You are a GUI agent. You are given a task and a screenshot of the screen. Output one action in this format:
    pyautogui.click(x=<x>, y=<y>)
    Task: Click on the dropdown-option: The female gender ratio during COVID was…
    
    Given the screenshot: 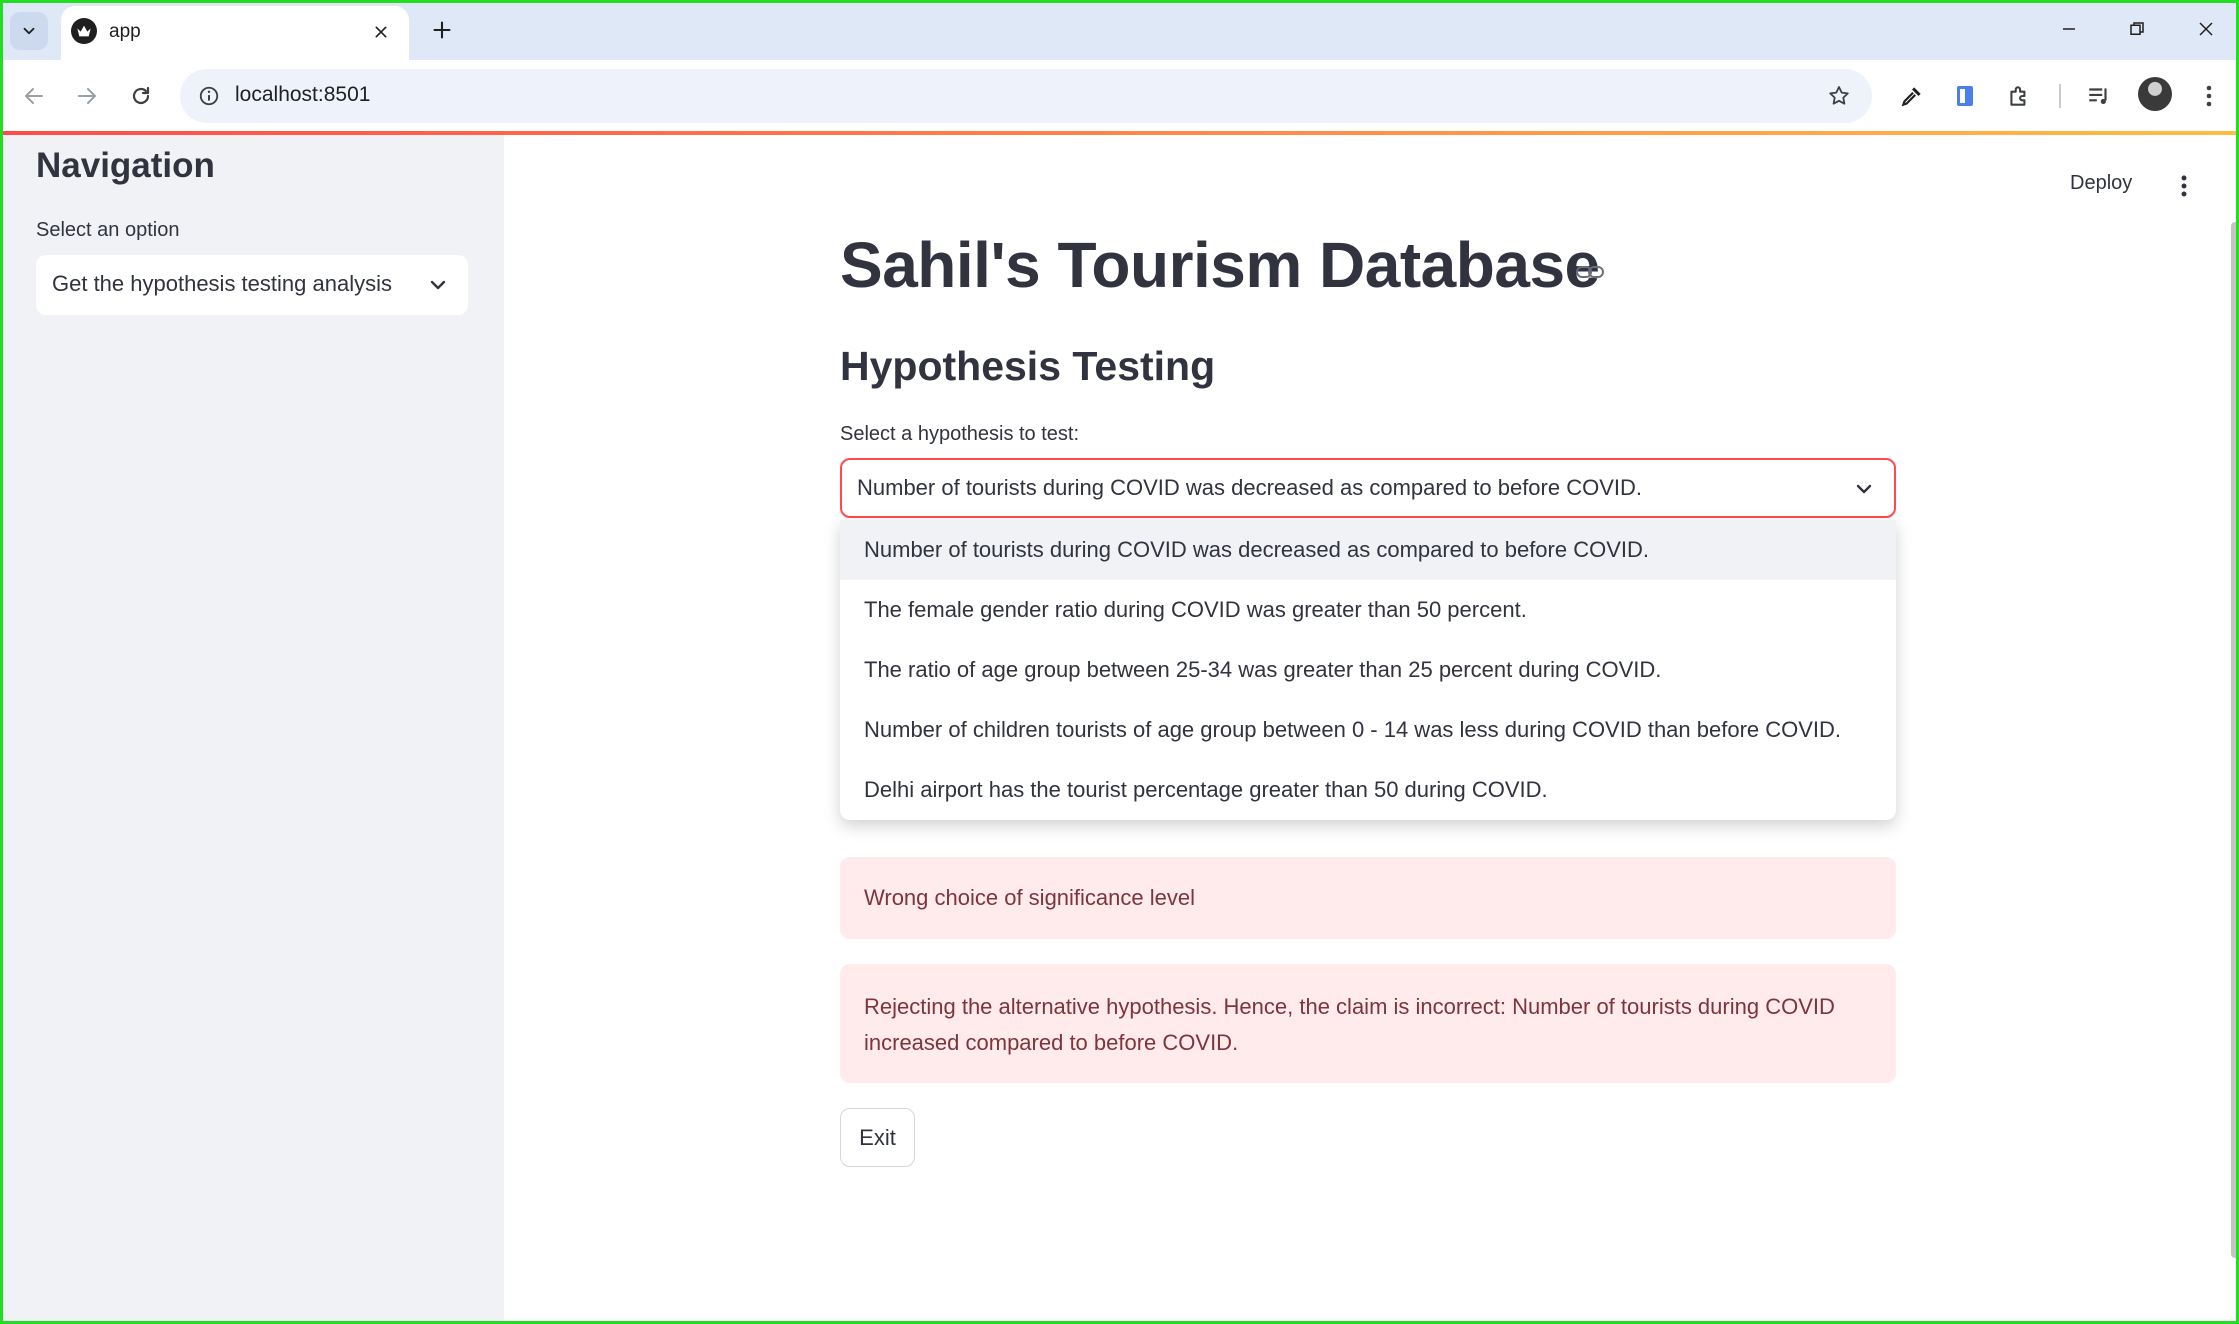 What is the action you would take?
    pyautogui.click(x=1368, y=610)
    